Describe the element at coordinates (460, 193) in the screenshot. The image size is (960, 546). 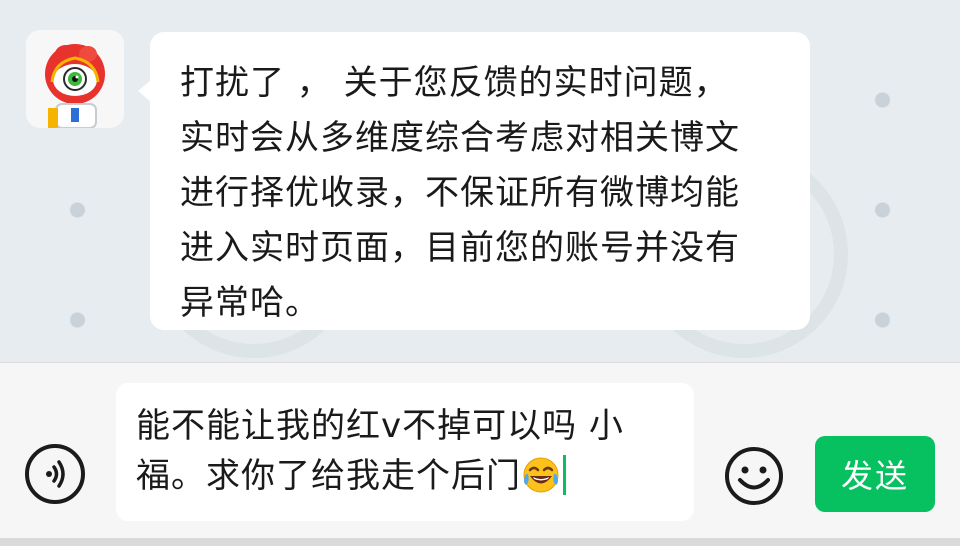
I see `message-line: 进行择优收录，不保证所有微博均能` at that location.